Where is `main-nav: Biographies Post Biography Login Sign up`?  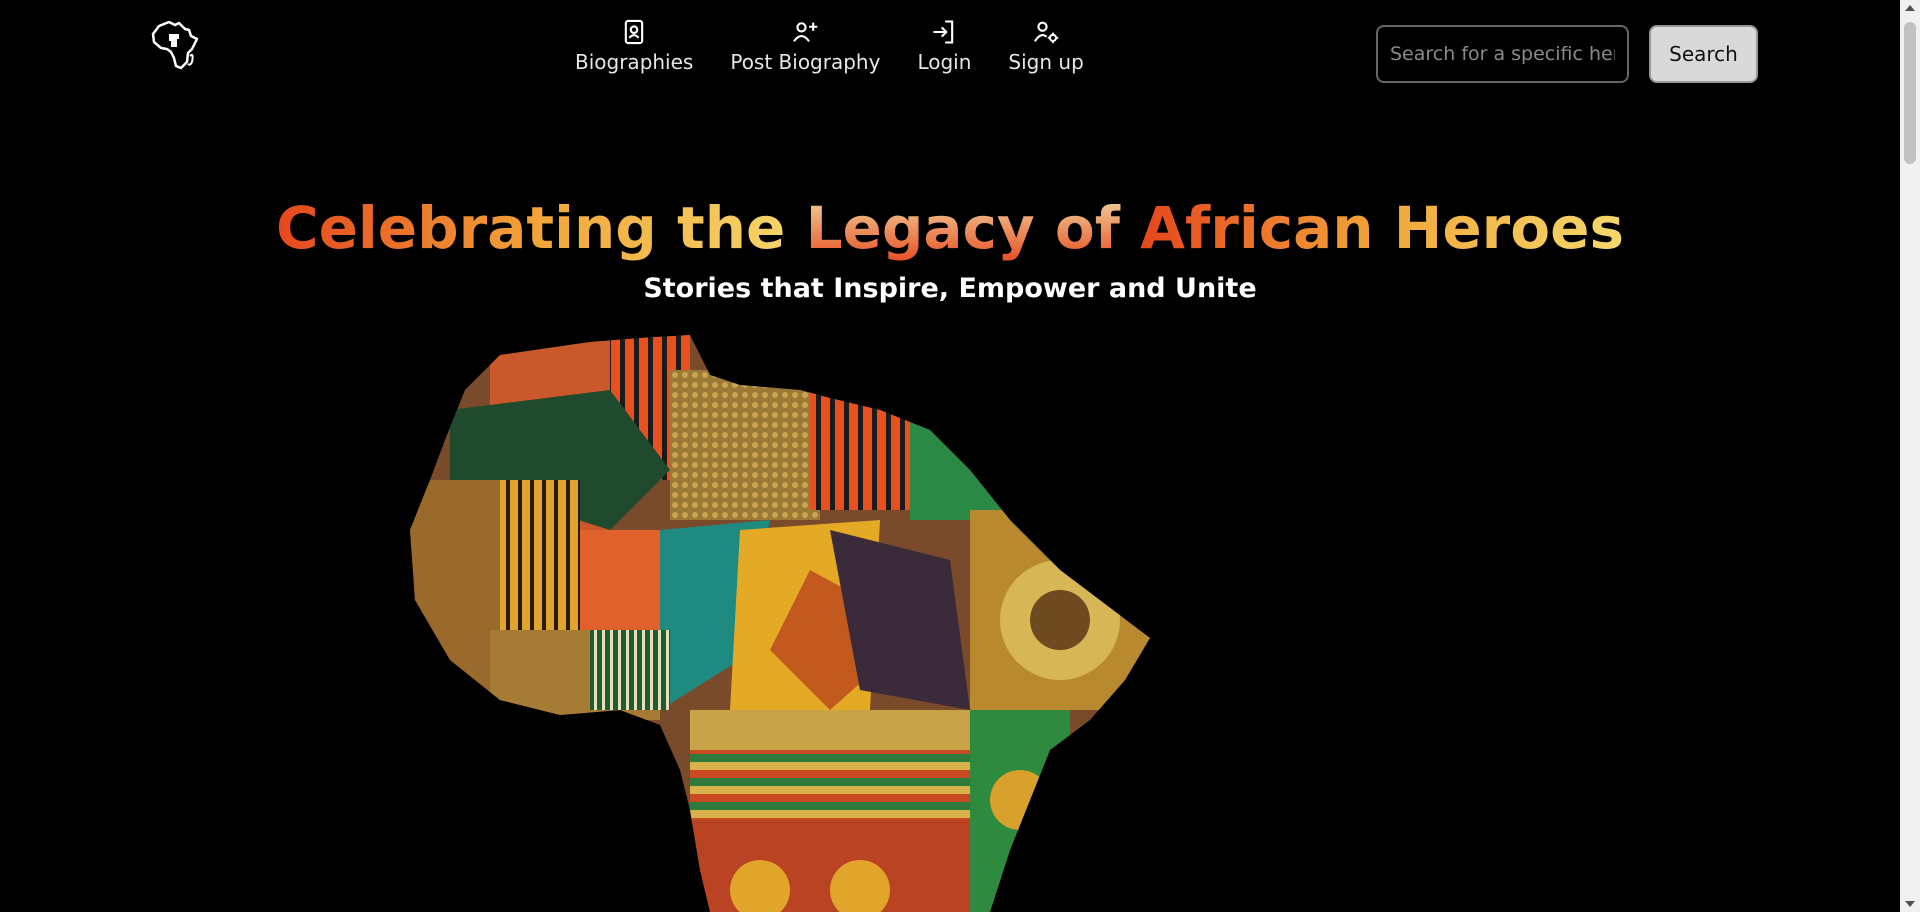
main-nav: Biographies Post Biography Login Sign up is located at coordinates (829, 46).